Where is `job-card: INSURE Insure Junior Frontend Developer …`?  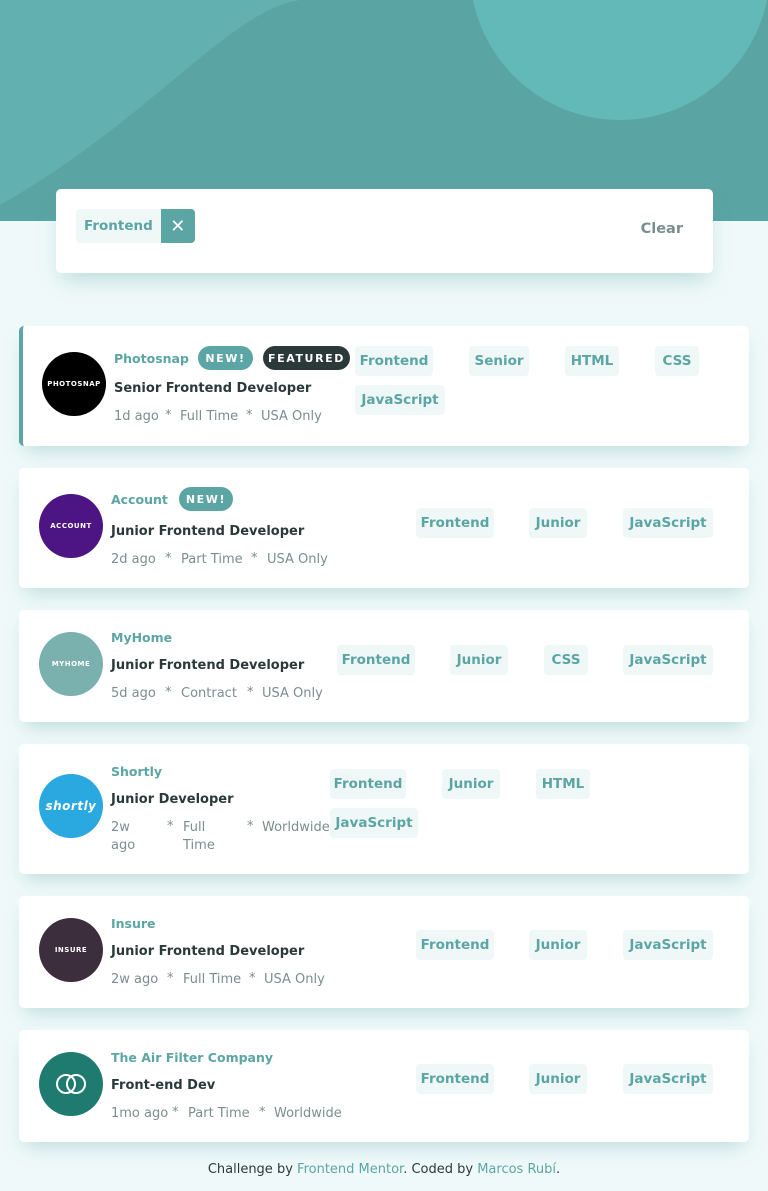 job-card: INSURE Insure Junior Frontend Developer … is located at coordinates (384, 952).